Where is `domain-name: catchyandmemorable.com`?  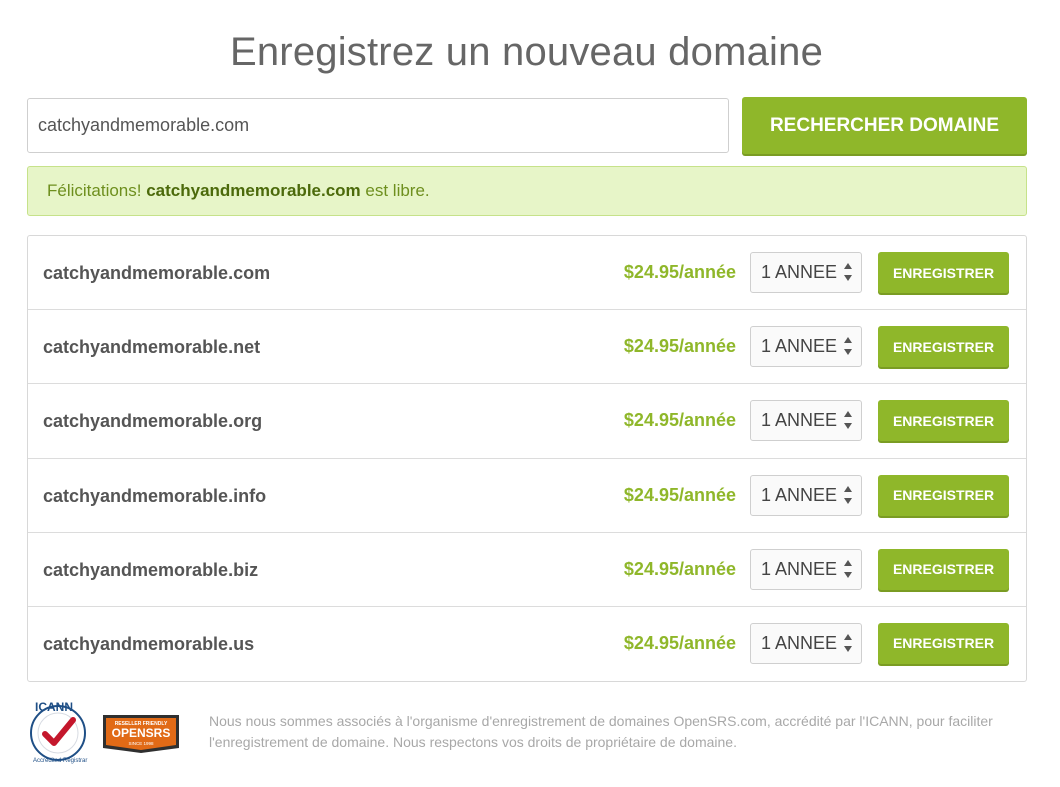
domain-name: catchyandmemorable.com is located at coordinates (157, 273).